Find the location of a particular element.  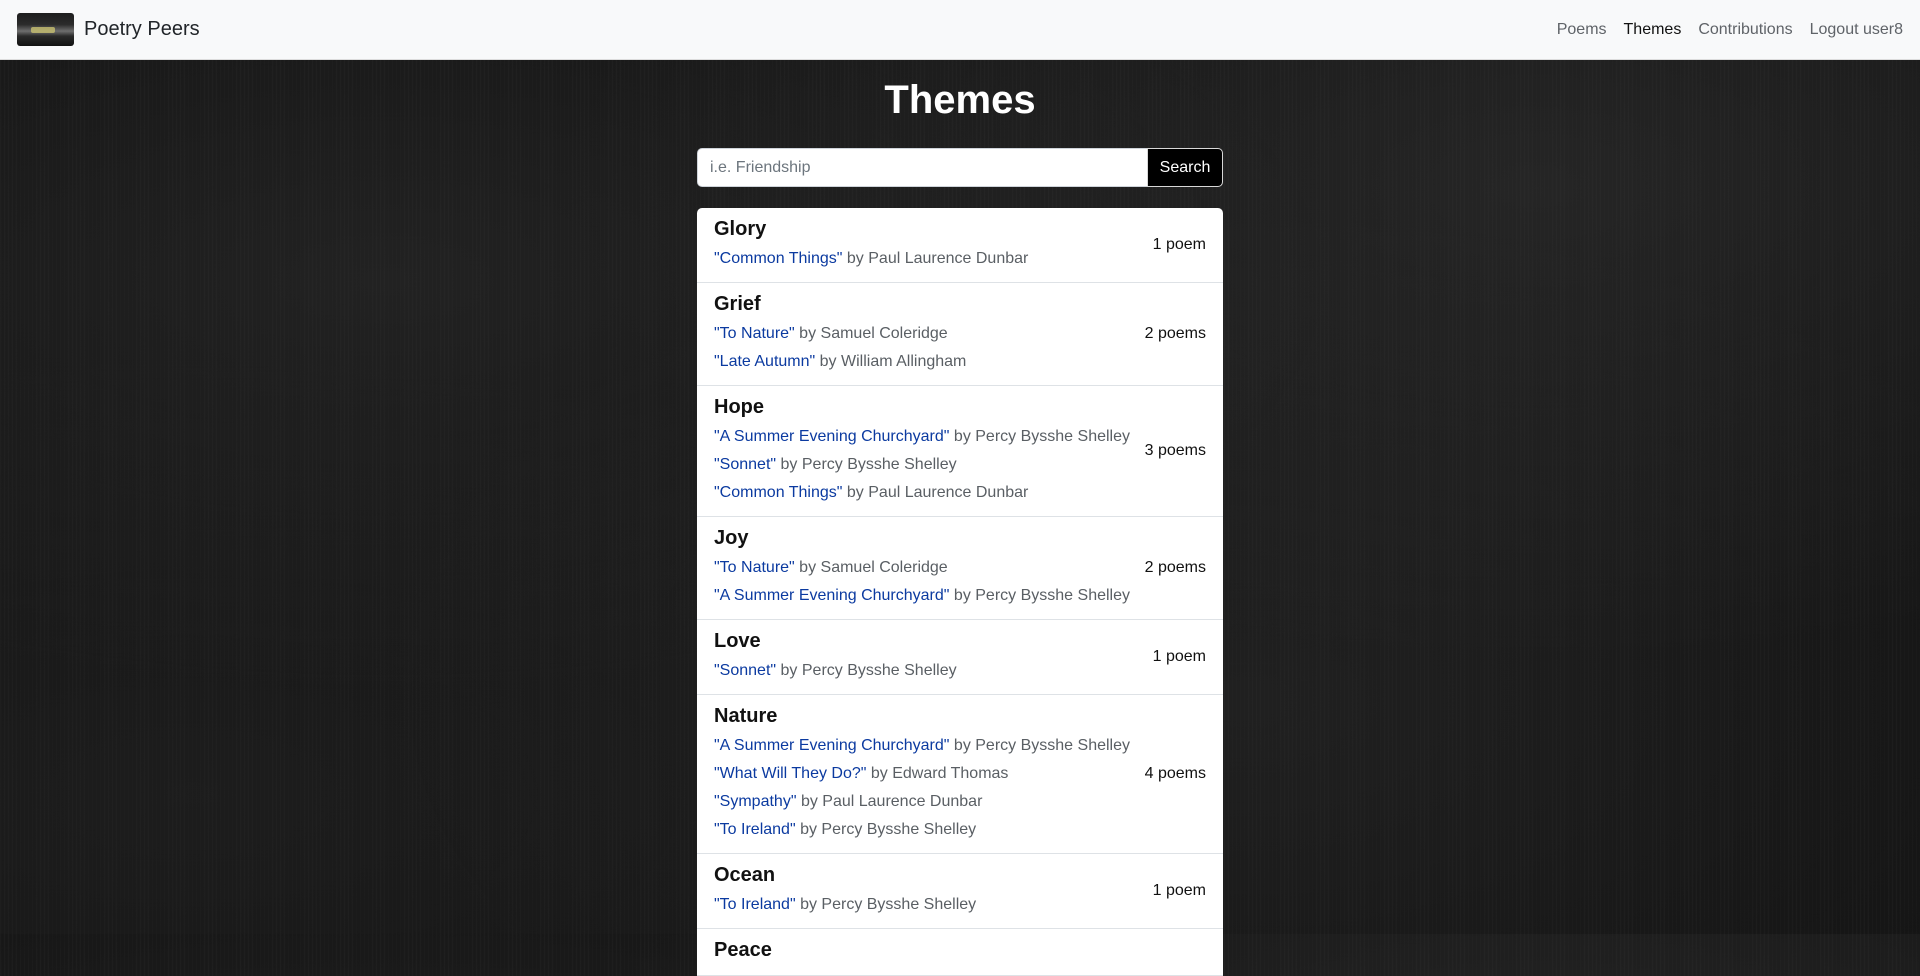

theme-body: Peace is located at coordinates (743, 952).